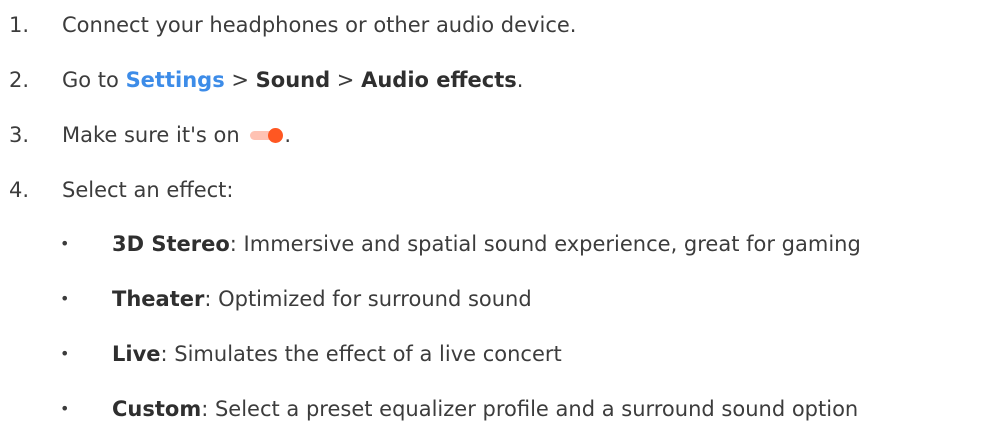 The image size is (1000, 436). Describe the element at coordinates (19, 25) in the screenshot. I see `step-number: 1.` at that location.